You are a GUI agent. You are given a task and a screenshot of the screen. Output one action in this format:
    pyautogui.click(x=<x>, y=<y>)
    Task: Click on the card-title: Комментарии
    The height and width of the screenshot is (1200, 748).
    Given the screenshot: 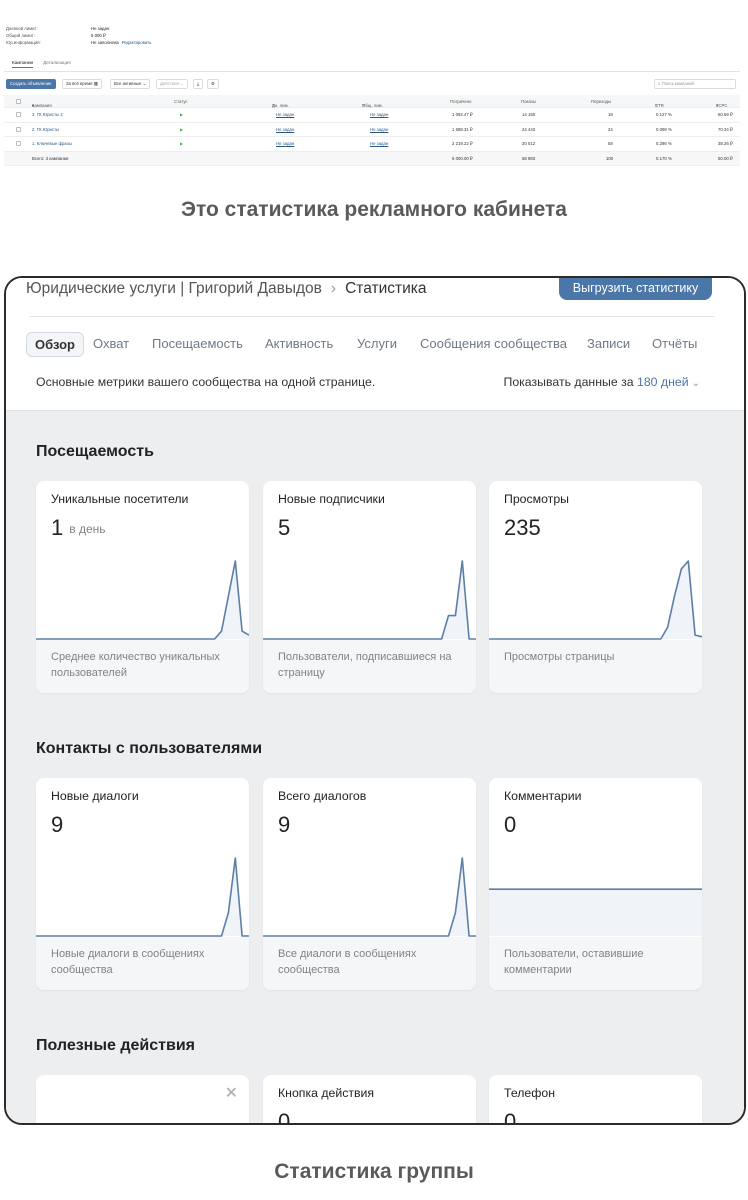 What is the action you would take?
    pyautogui.click(x=543, y=796)
    